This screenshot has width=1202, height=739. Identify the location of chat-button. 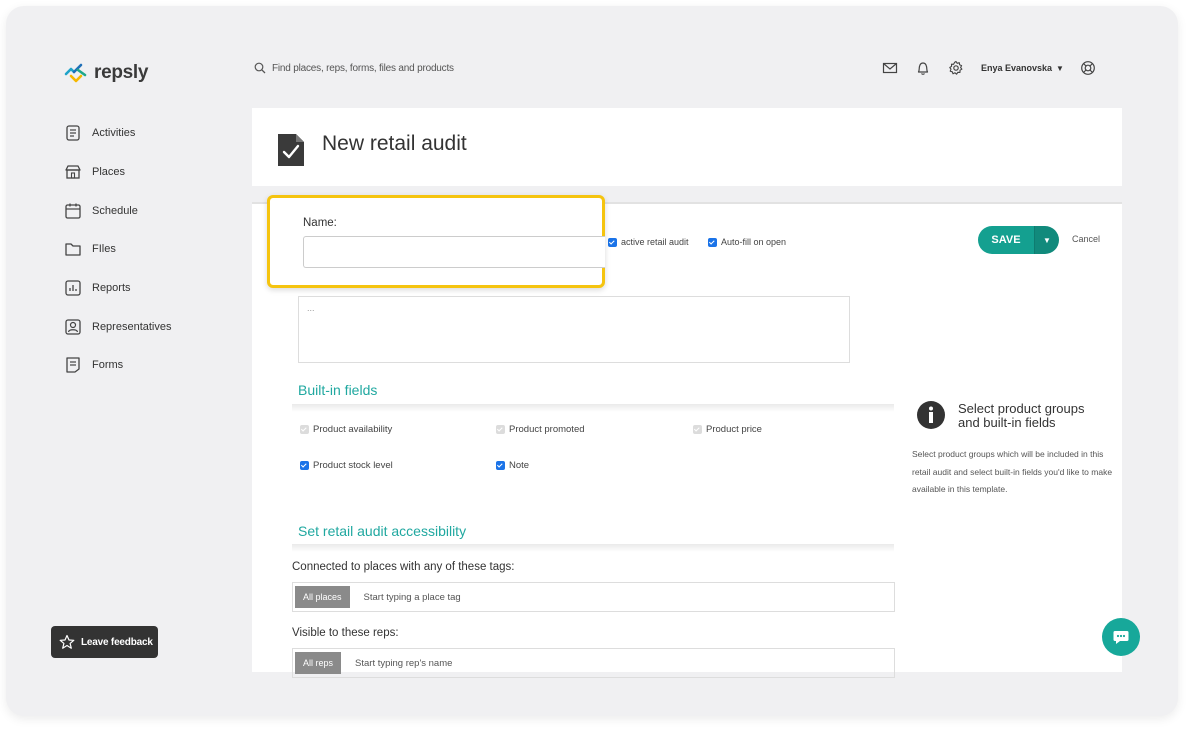
(1121, 637).